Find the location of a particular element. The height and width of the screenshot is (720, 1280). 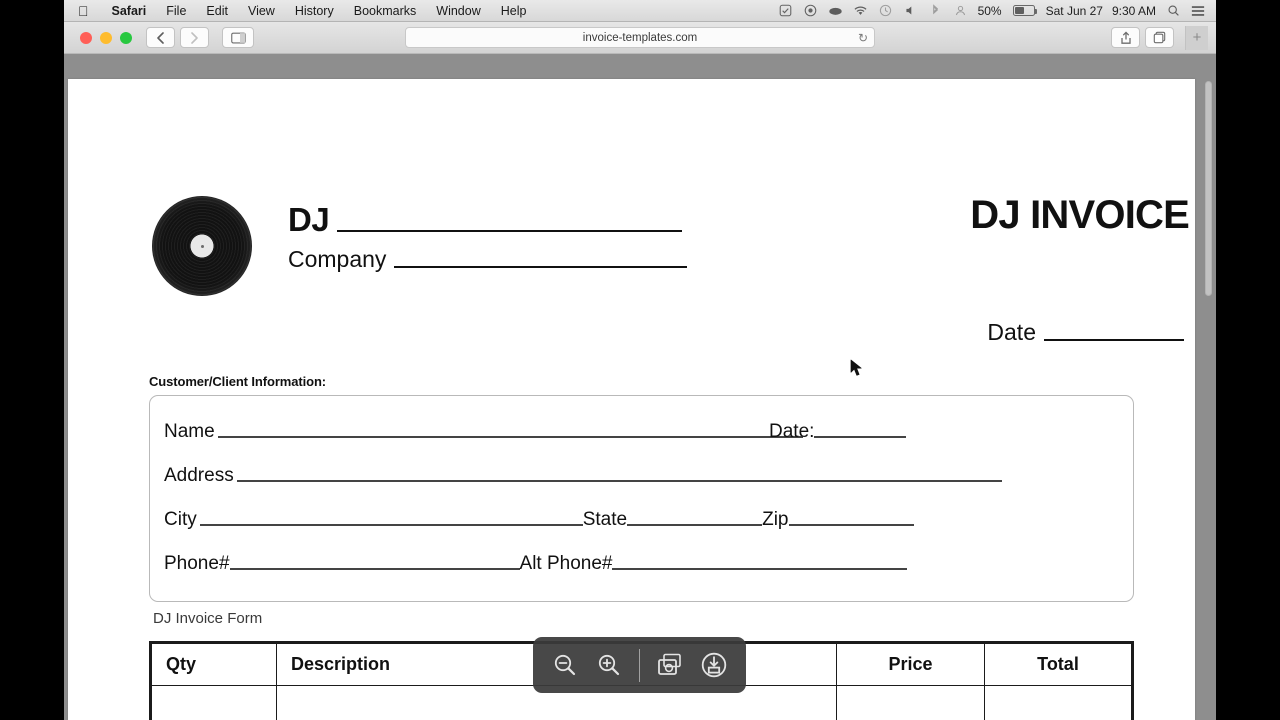

customer-section-title: Customer/Client Information: is located at coordinates (238, 381).